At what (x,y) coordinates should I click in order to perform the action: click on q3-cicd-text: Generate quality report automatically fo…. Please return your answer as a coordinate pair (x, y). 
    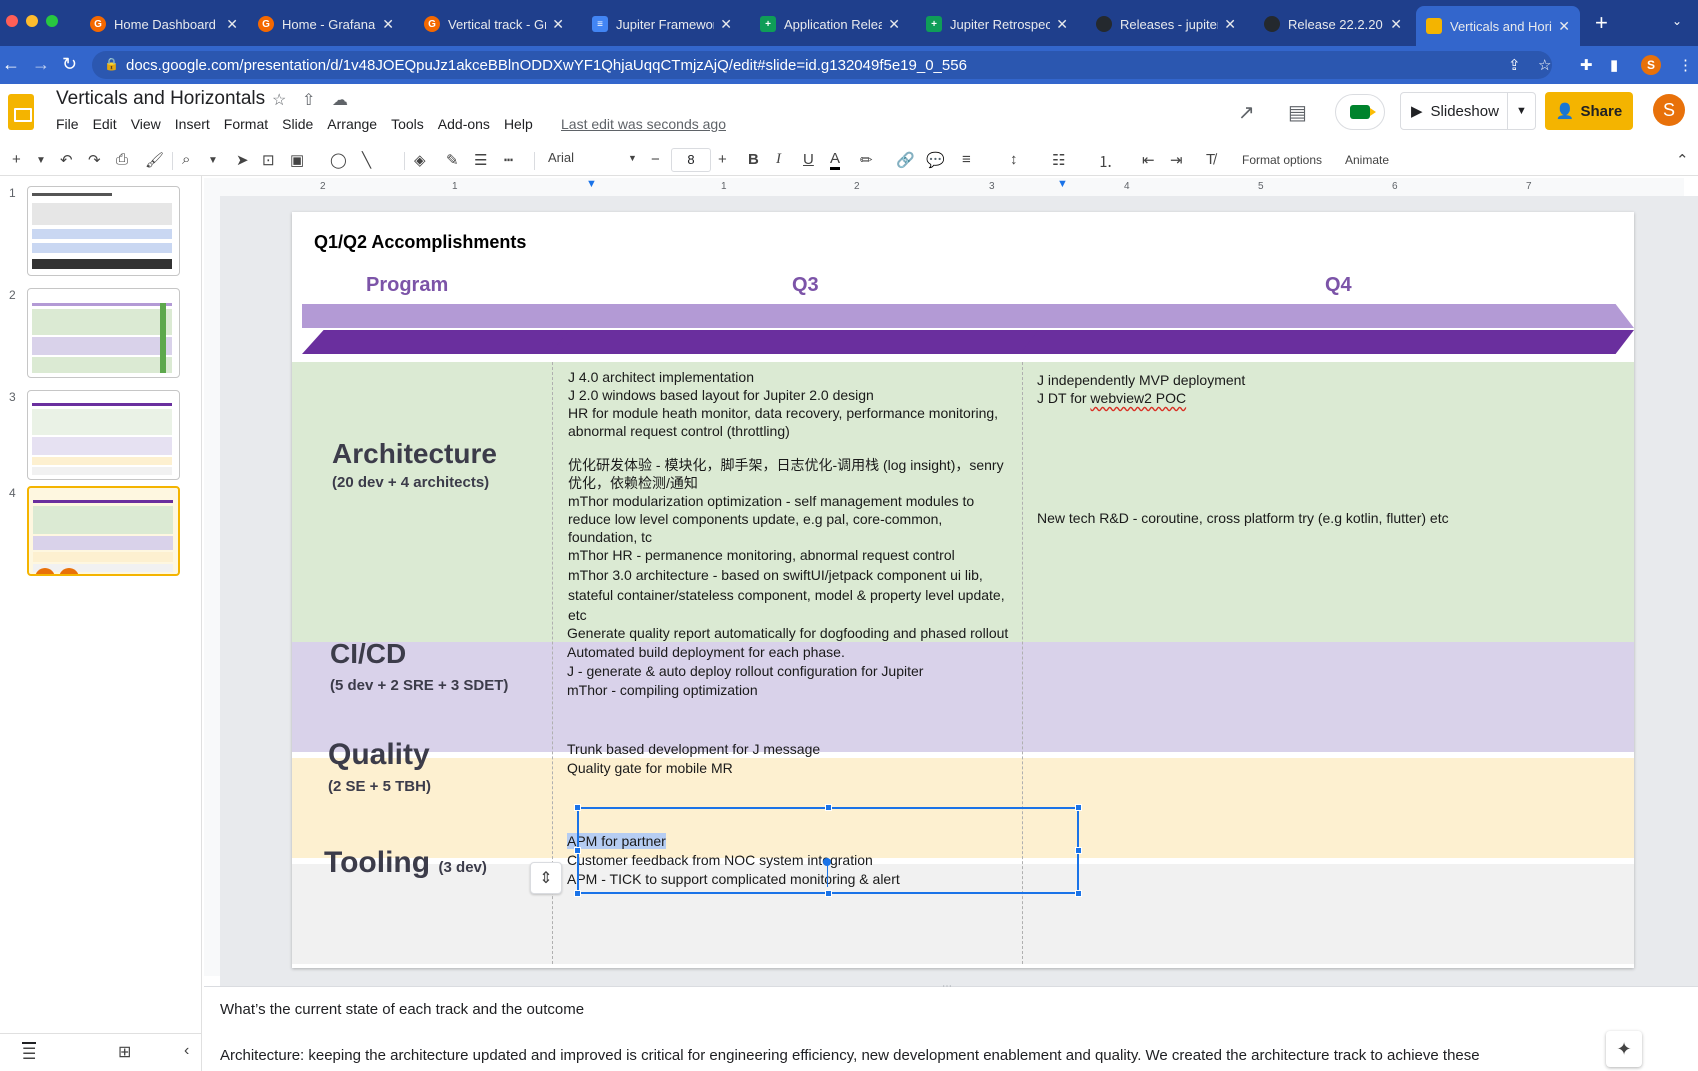
    Looking at the image, I should click on (787, 662).